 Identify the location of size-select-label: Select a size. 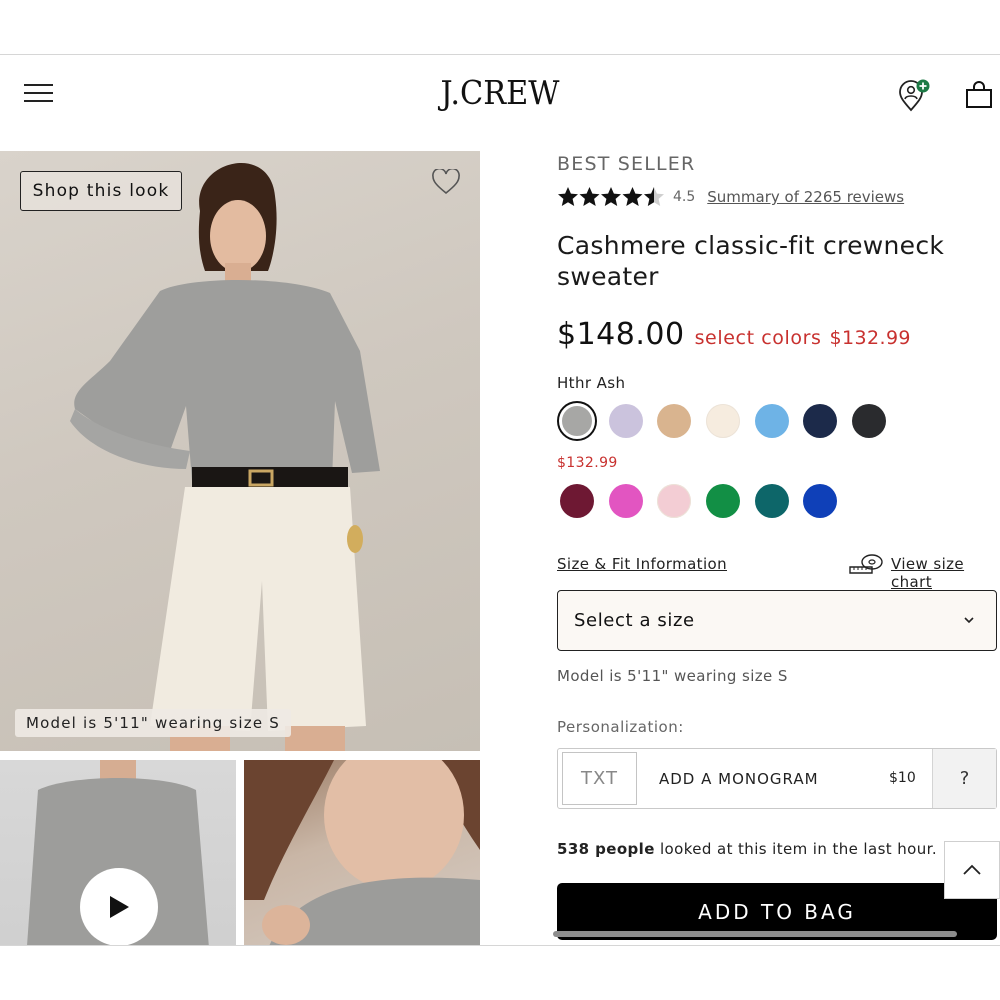
(634, 620).